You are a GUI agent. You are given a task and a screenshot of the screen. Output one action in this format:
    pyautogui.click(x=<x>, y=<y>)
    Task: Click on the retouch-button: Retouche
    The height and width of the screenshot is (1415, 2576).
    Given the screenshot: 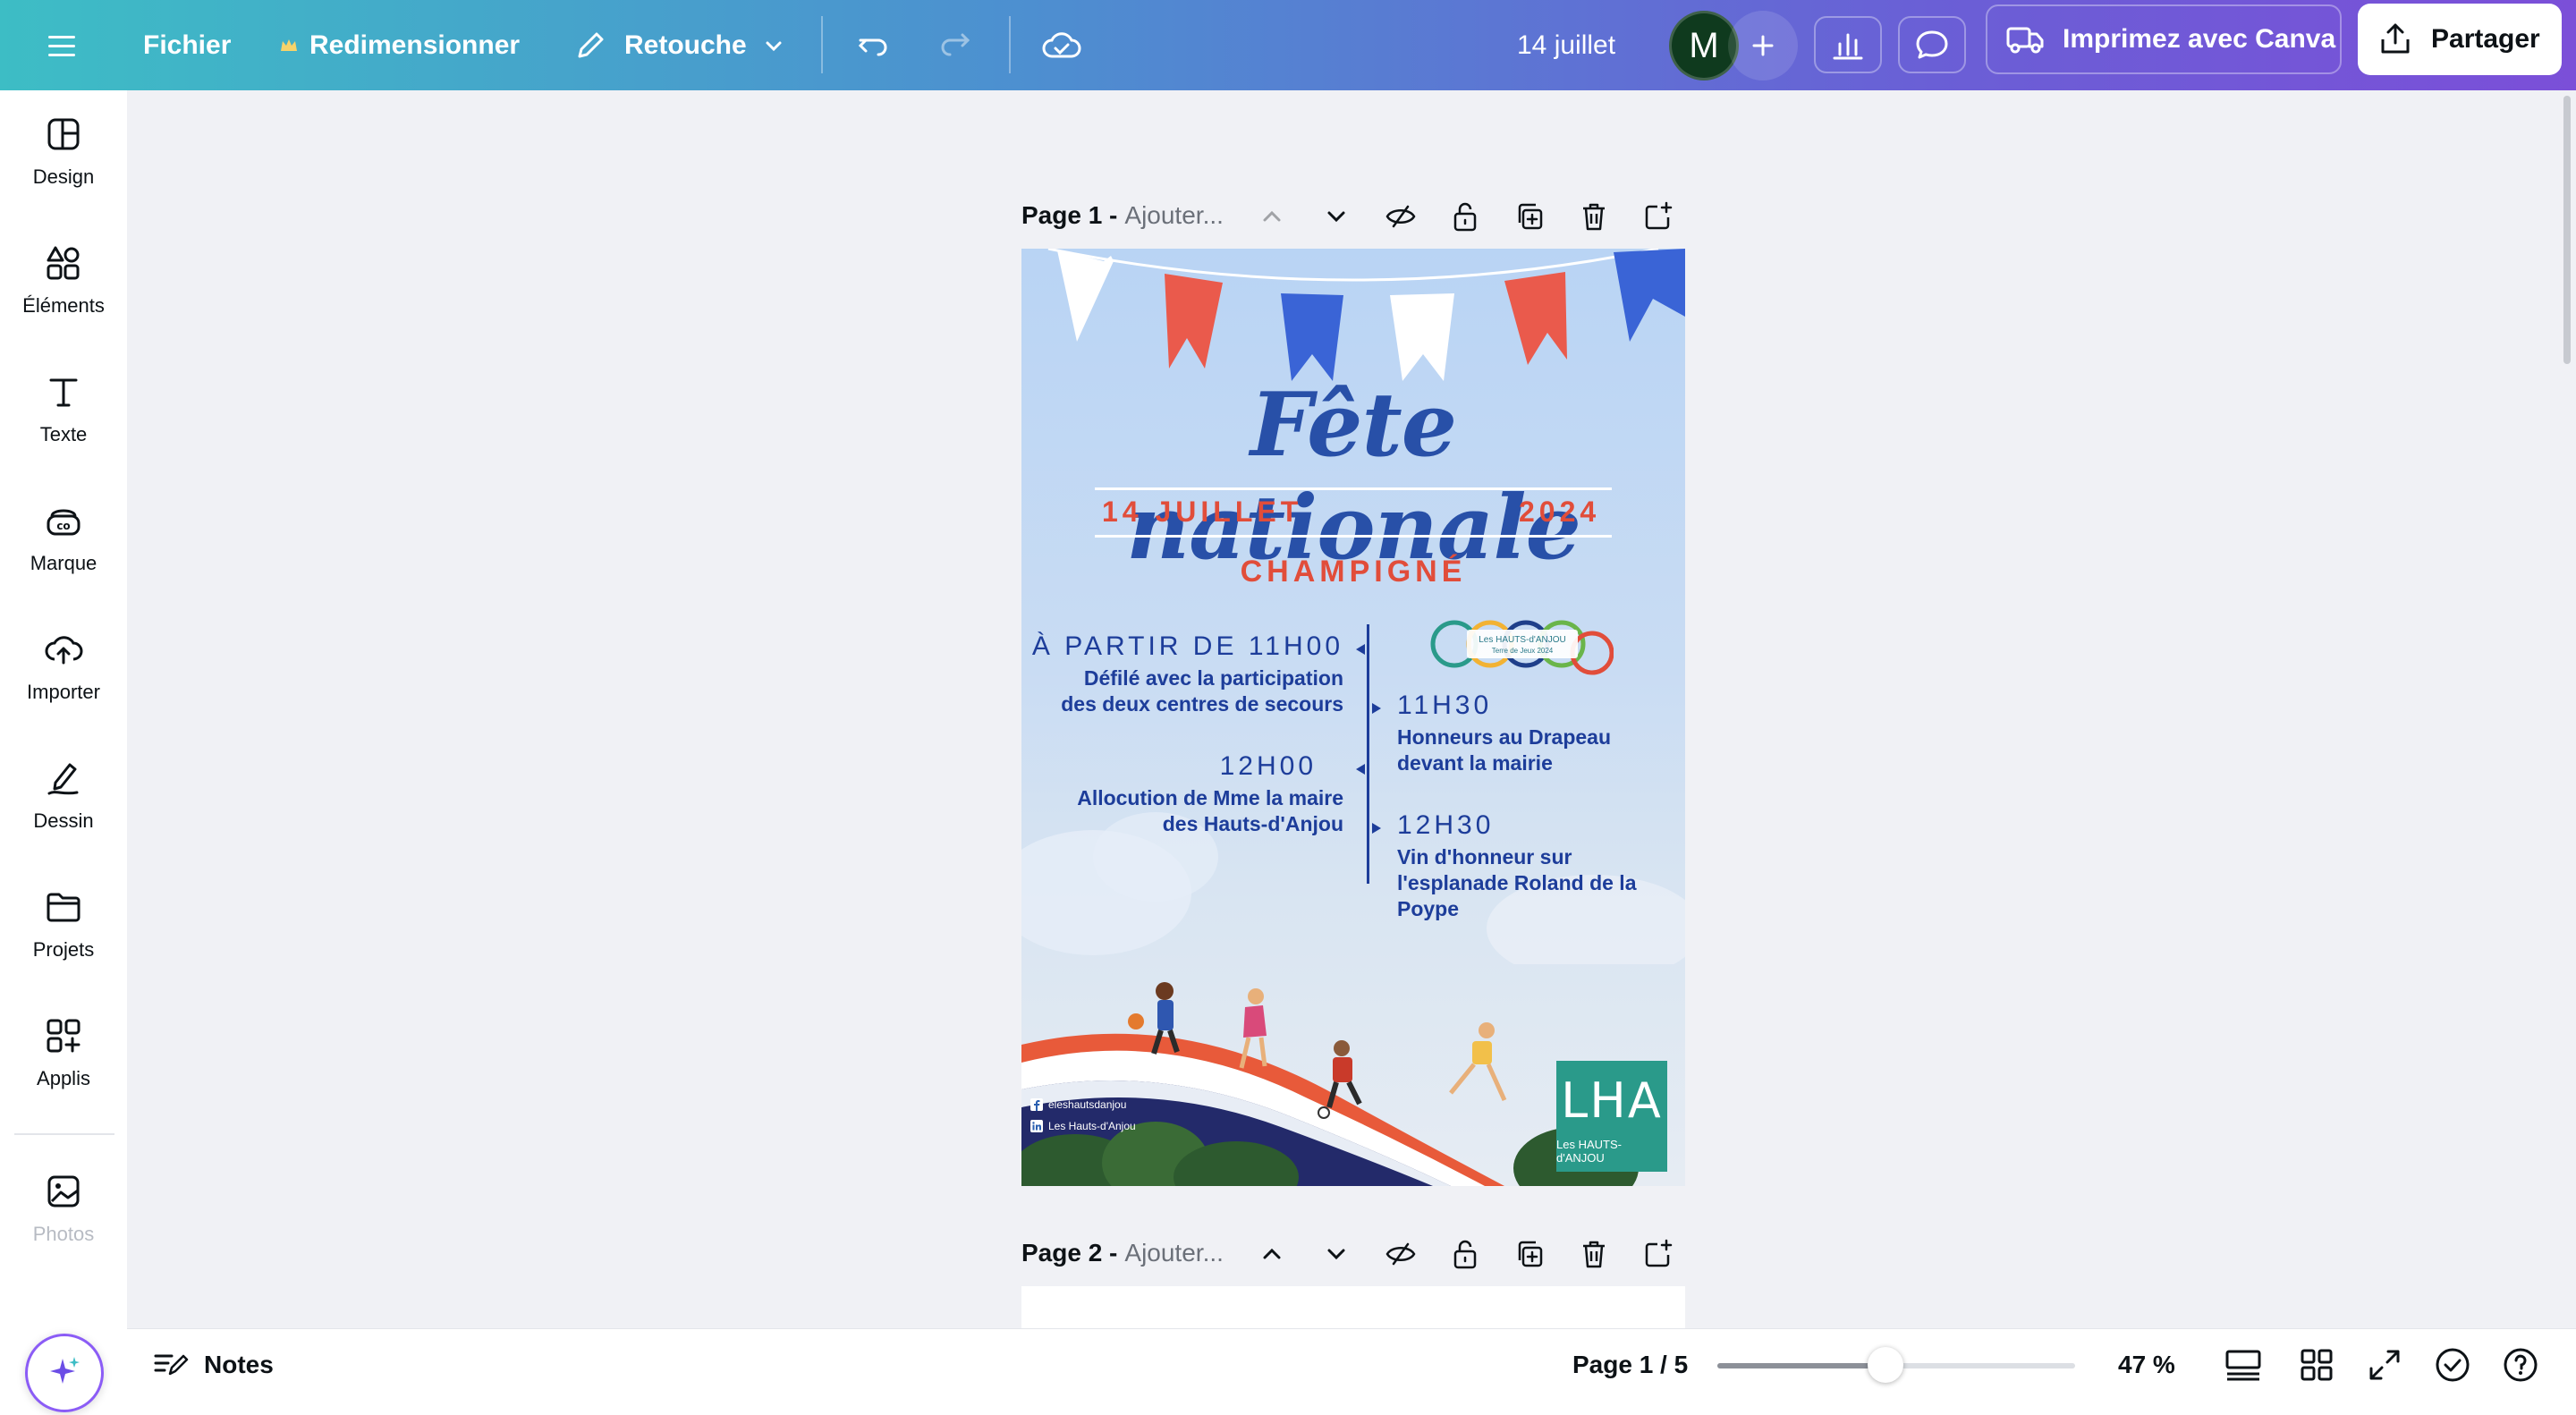 What is the action you would take?
    pyautogui.click(x=678, y=45)
    